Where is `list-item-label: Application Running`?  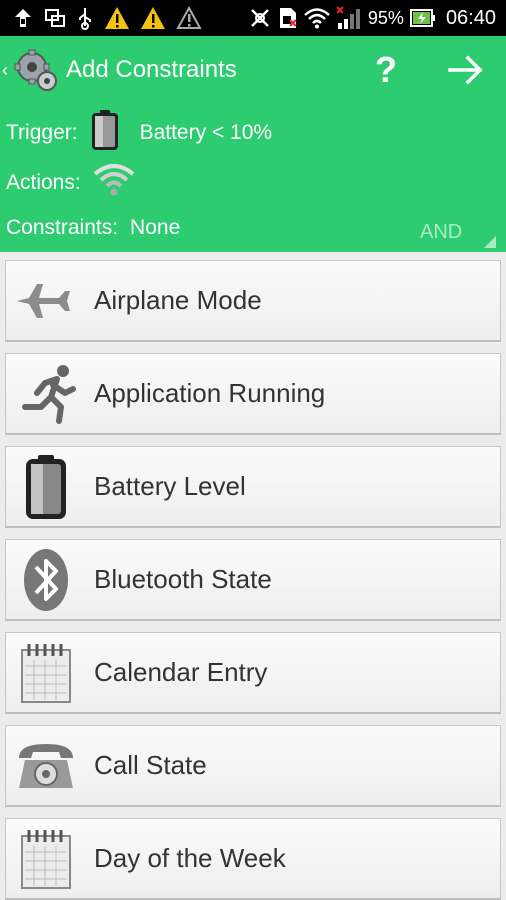
list-item-label: Application Running is located at coordinates (210, 393).